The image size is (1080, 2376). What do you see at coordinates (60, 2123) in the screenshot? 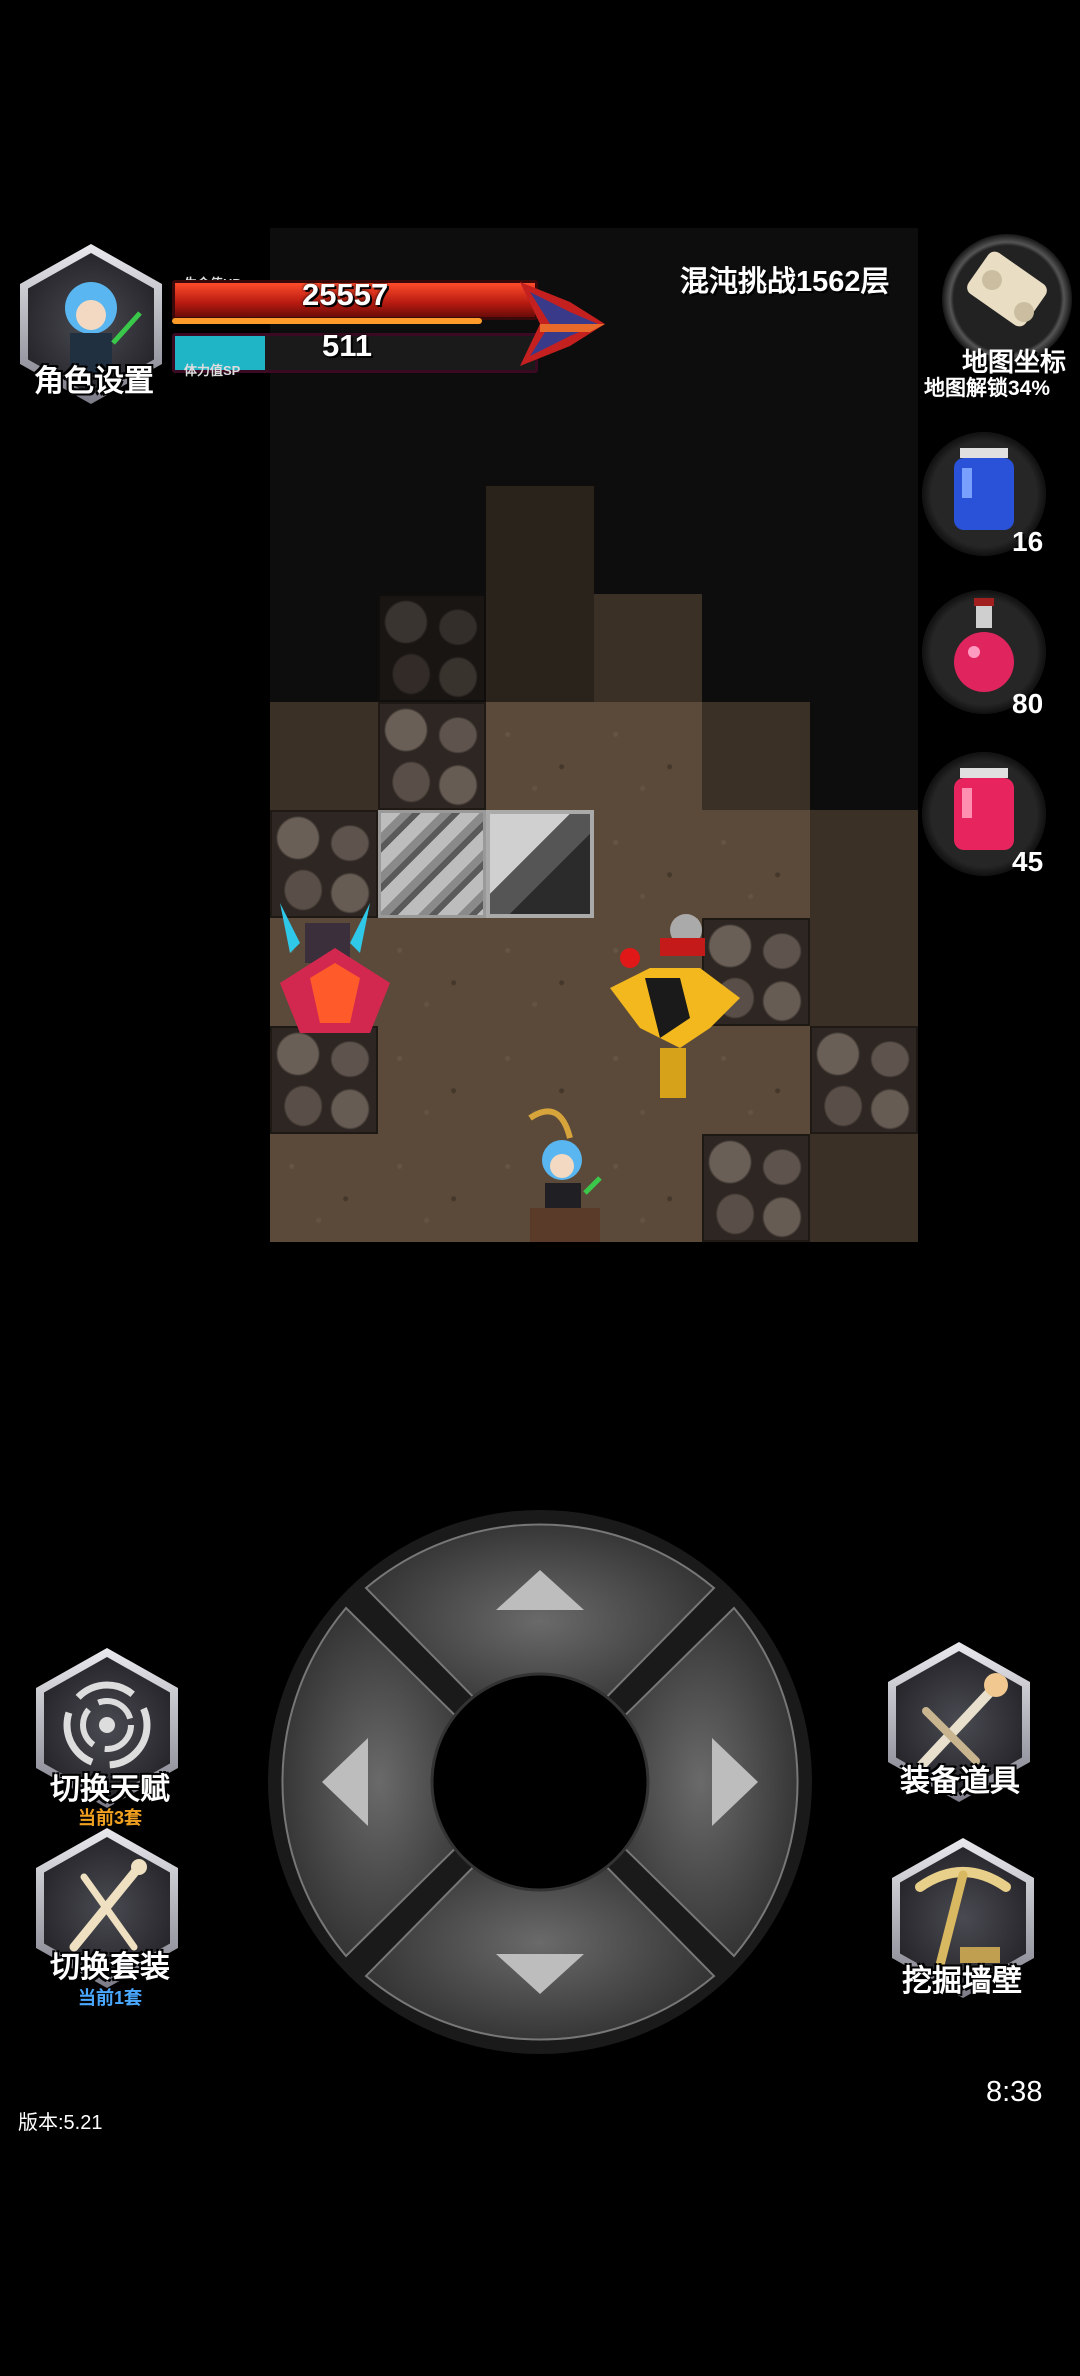
I see `version-text: 版本:5.21` at bounding box center [60, 2123].